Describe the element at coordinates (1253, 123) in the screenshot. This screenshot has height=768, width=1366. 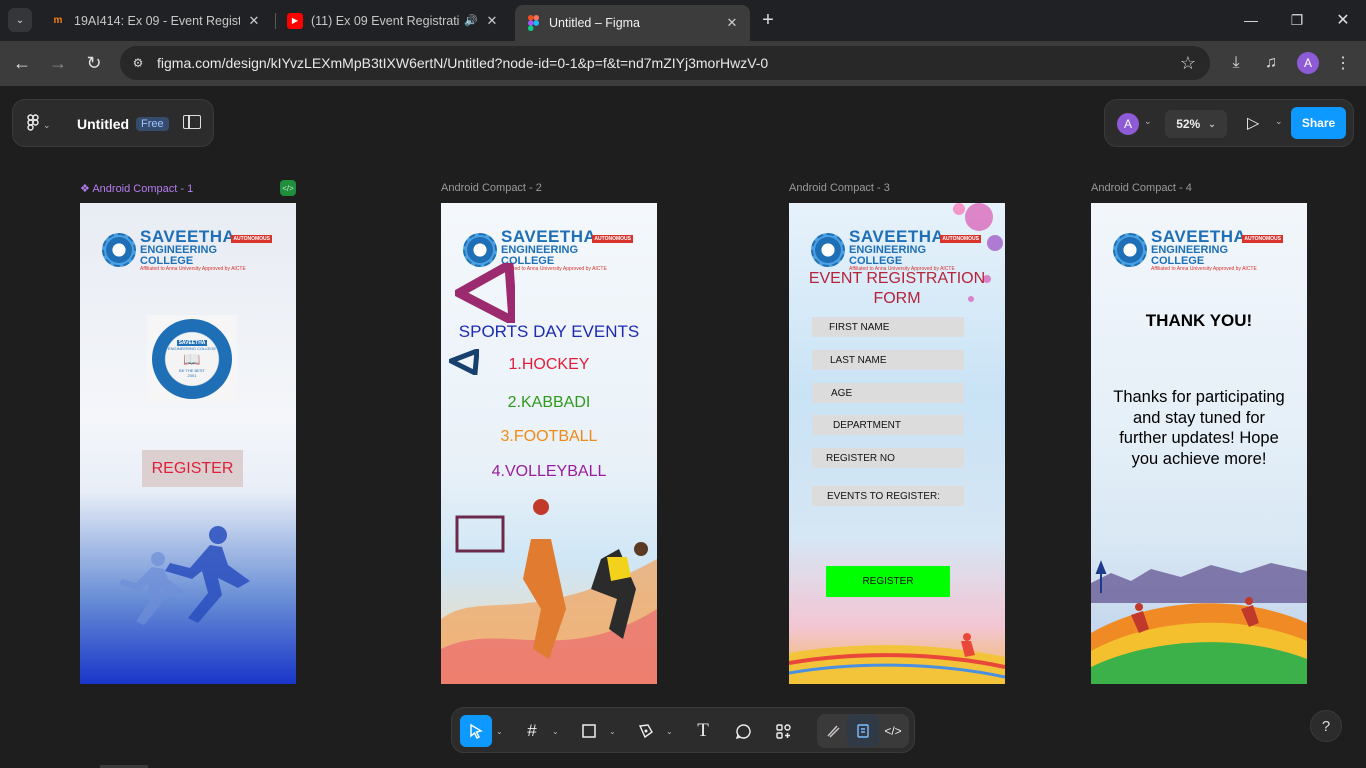
I see `present-play-icon: ▷` at that location.